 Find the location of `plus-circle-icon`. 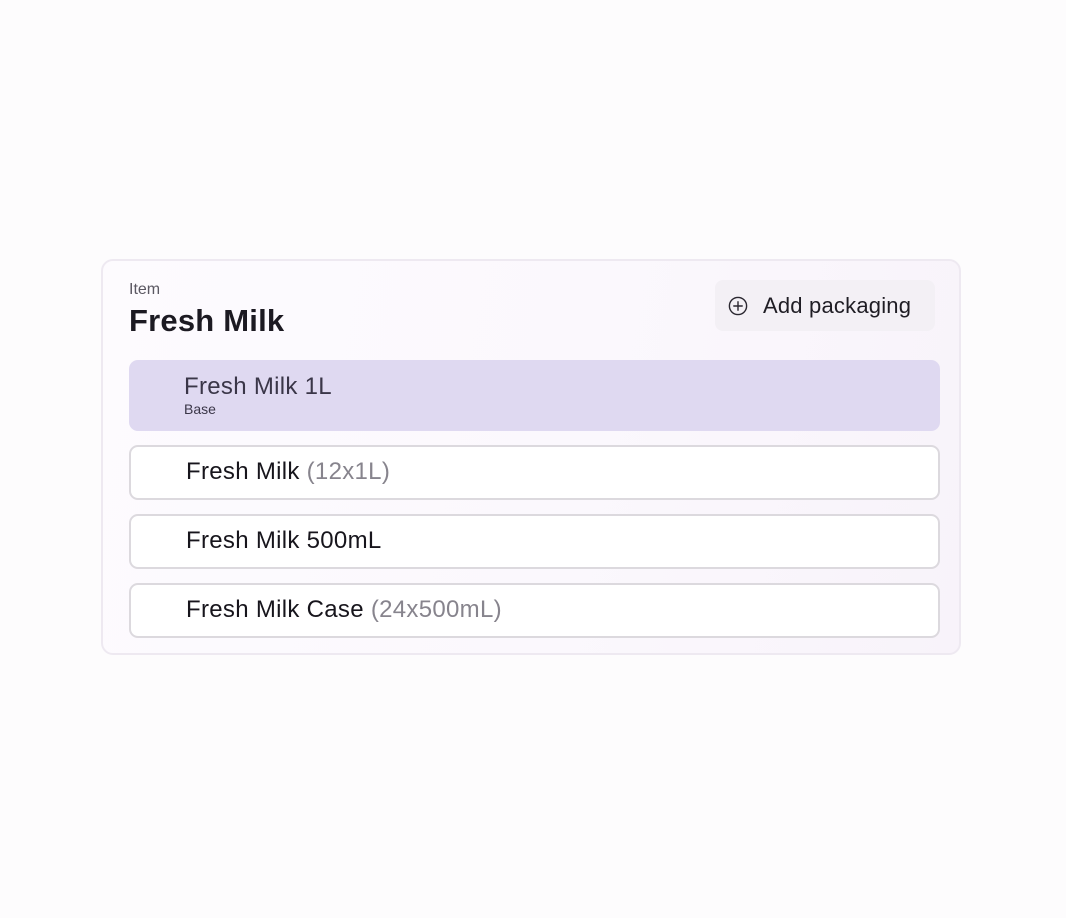

plus-circle-icon is located at coordinates (738, 306).